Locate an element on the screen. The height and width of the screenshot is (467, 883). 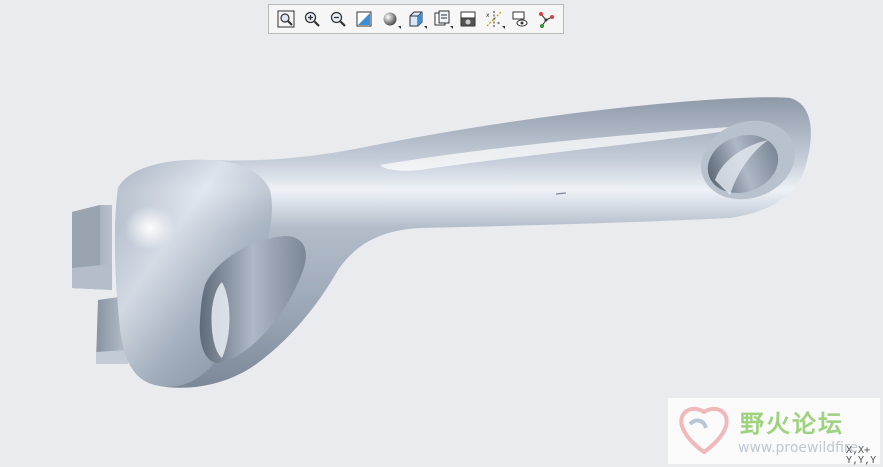
zoom-in-button is located at coordinates (312, 19).